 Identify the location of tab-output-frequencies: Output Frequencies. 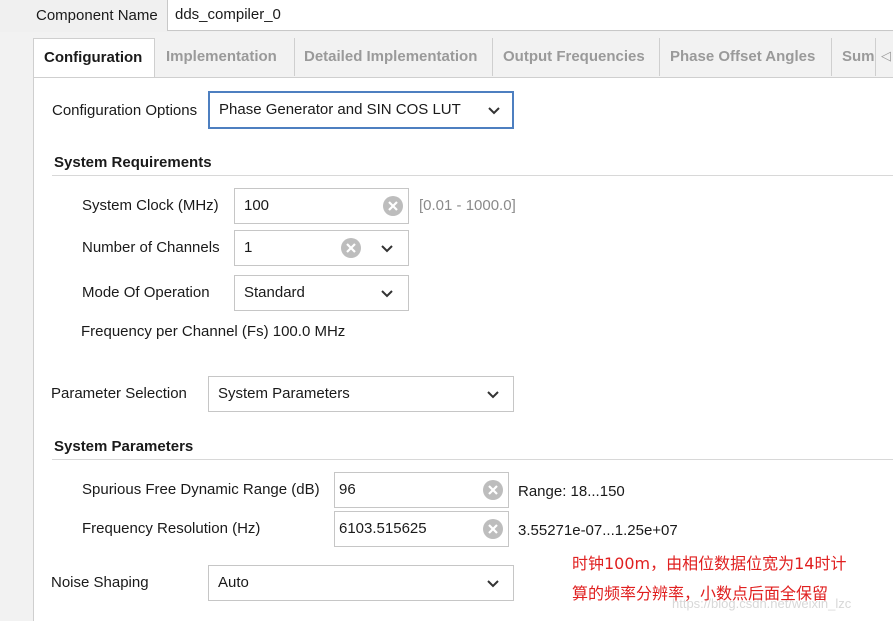
(576, 57).